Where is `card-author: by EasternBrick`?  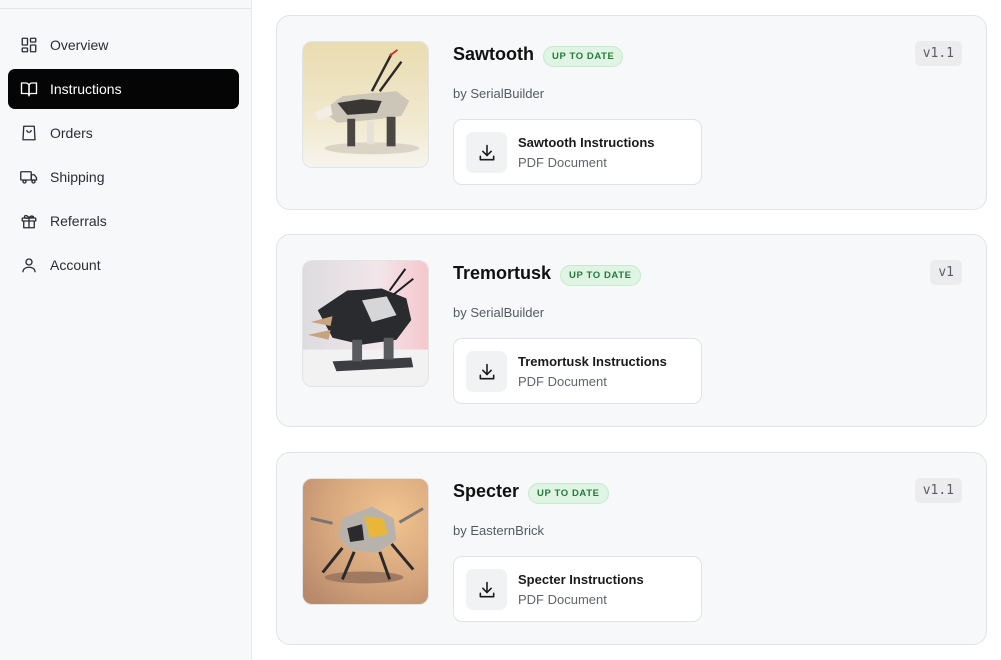 card-author: by EasternBrick is located at coordinates (499, 530).